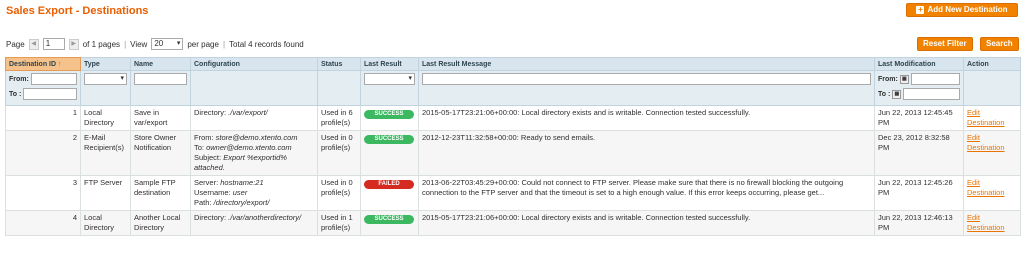 Image resolution: width=1024 pixels, height=263 pixels. I want to click on result-badge: FAILED, so click(389, 184).